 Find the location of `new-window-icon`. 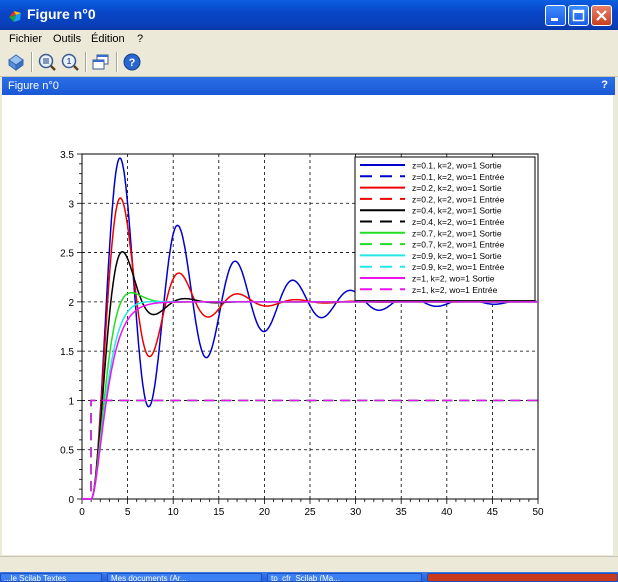

new-window-icon is located at coordinates (101, 62).